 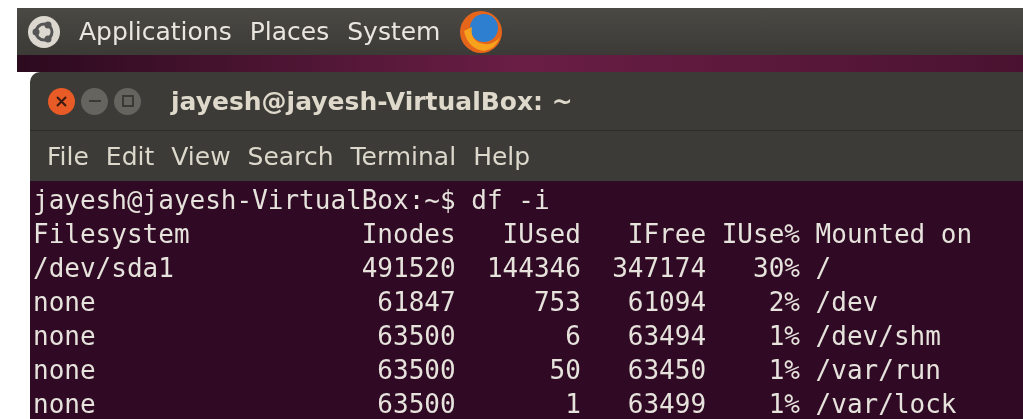 What do you see at coordinates (666, 302) in the screenshot?
I see `table-cell-text: 61094` at bounding box center [666, 302].